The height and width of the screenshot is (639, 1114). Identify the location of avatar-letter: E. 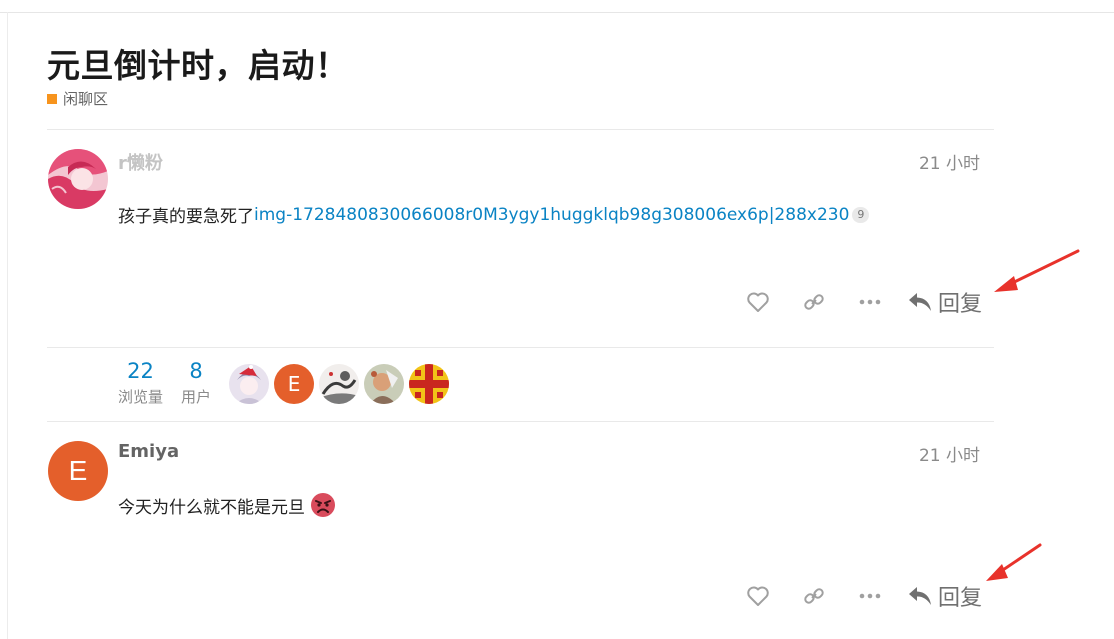
(78, 470).